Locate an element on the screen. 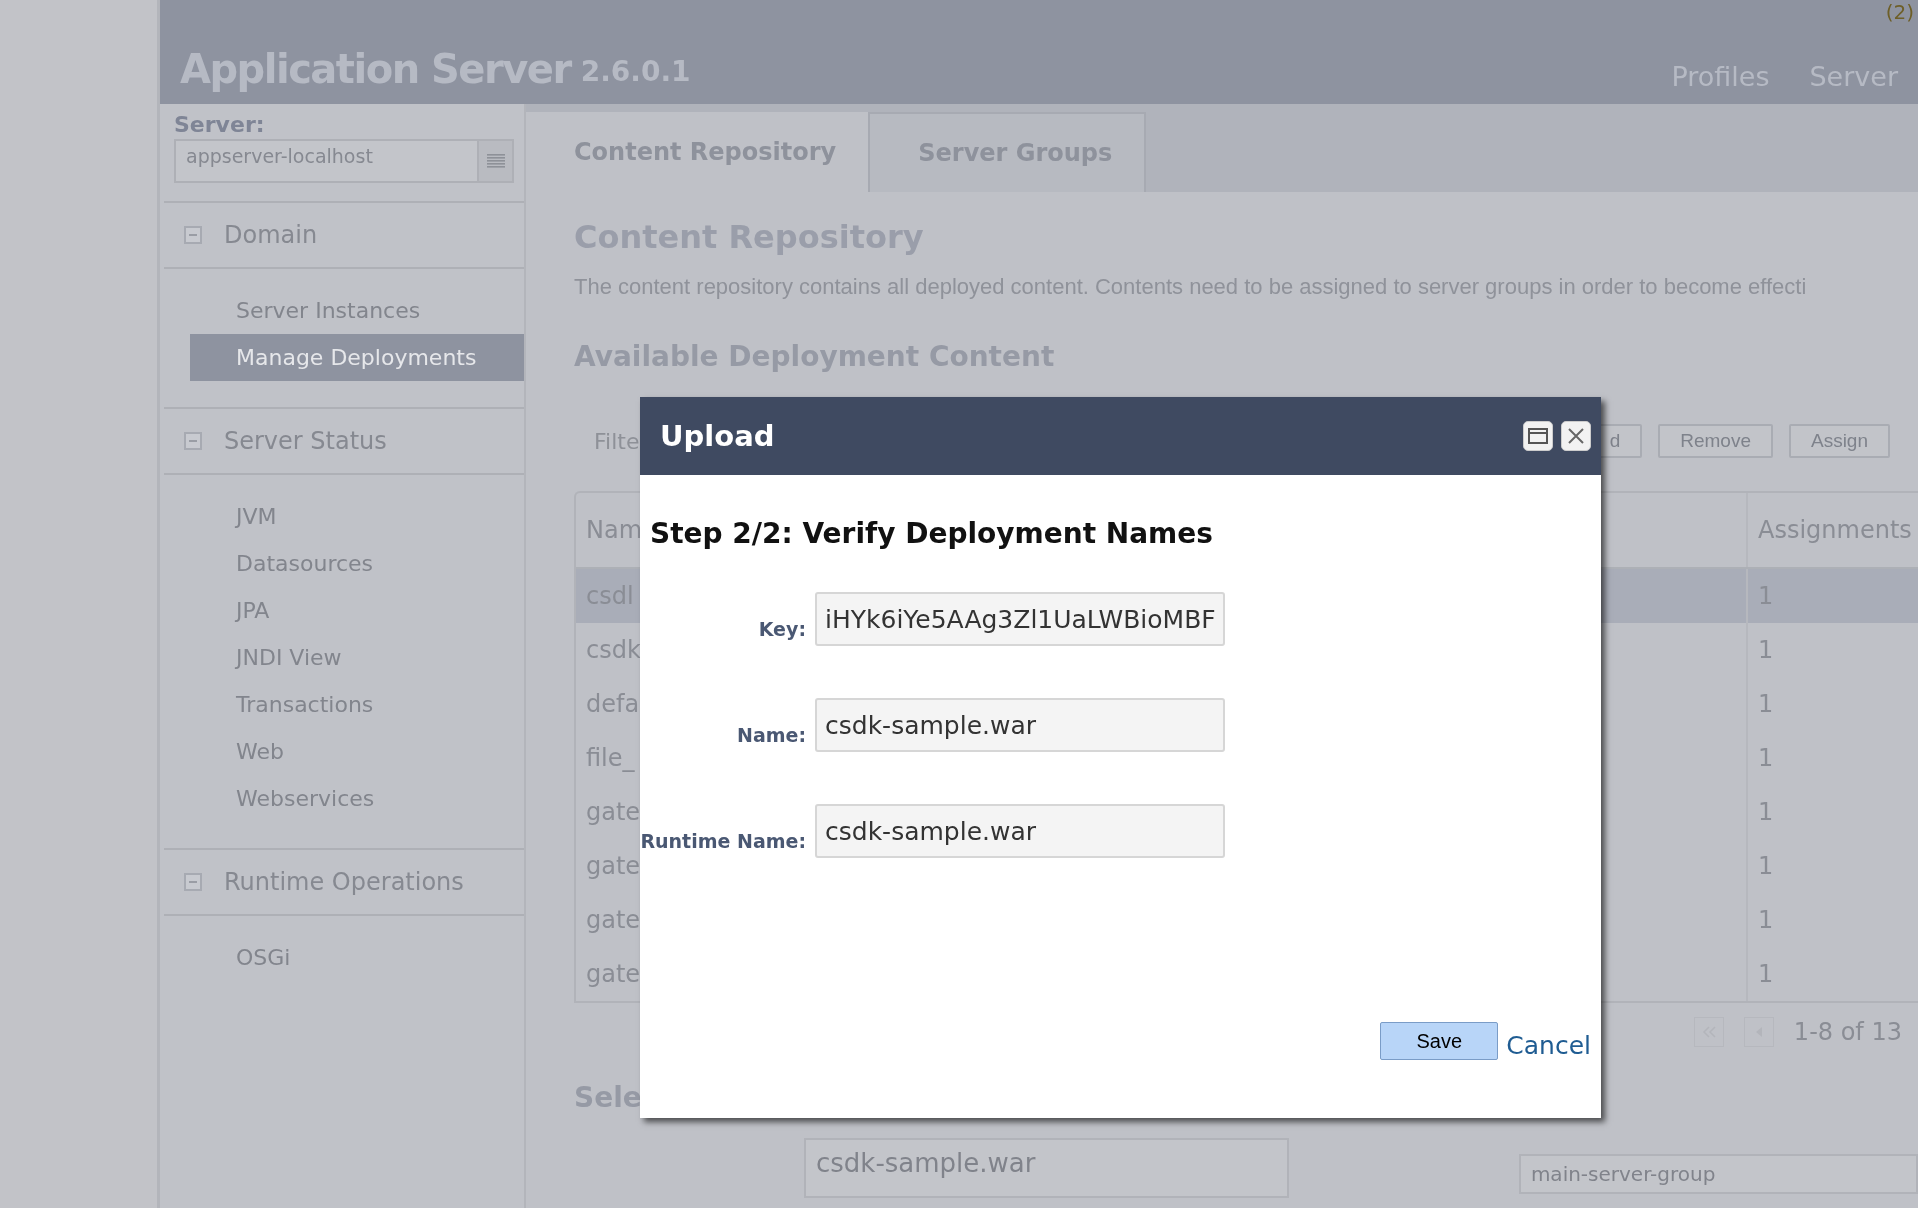 The image size is (1918, 1208). field-label: Runtime Name: is located at coordinates (723, 842).